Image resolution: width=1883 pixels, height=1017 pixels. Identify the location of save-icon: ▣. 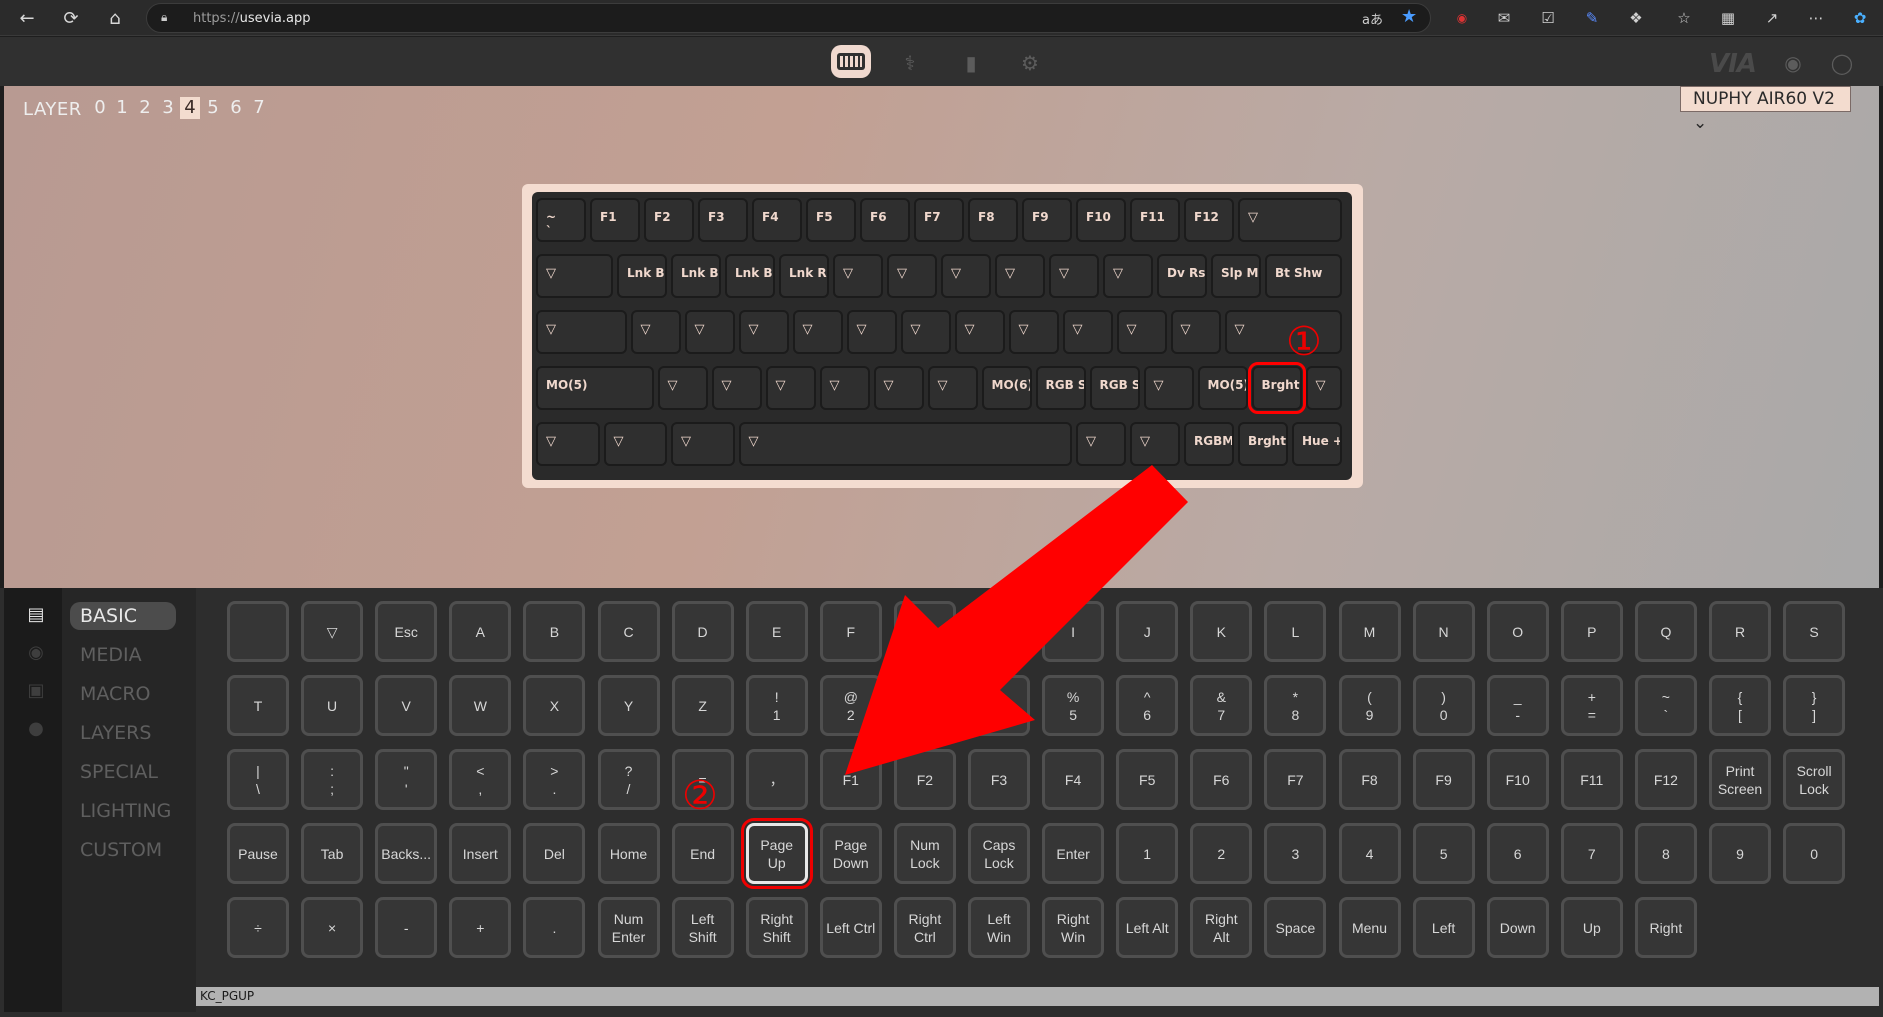
(36, 690).